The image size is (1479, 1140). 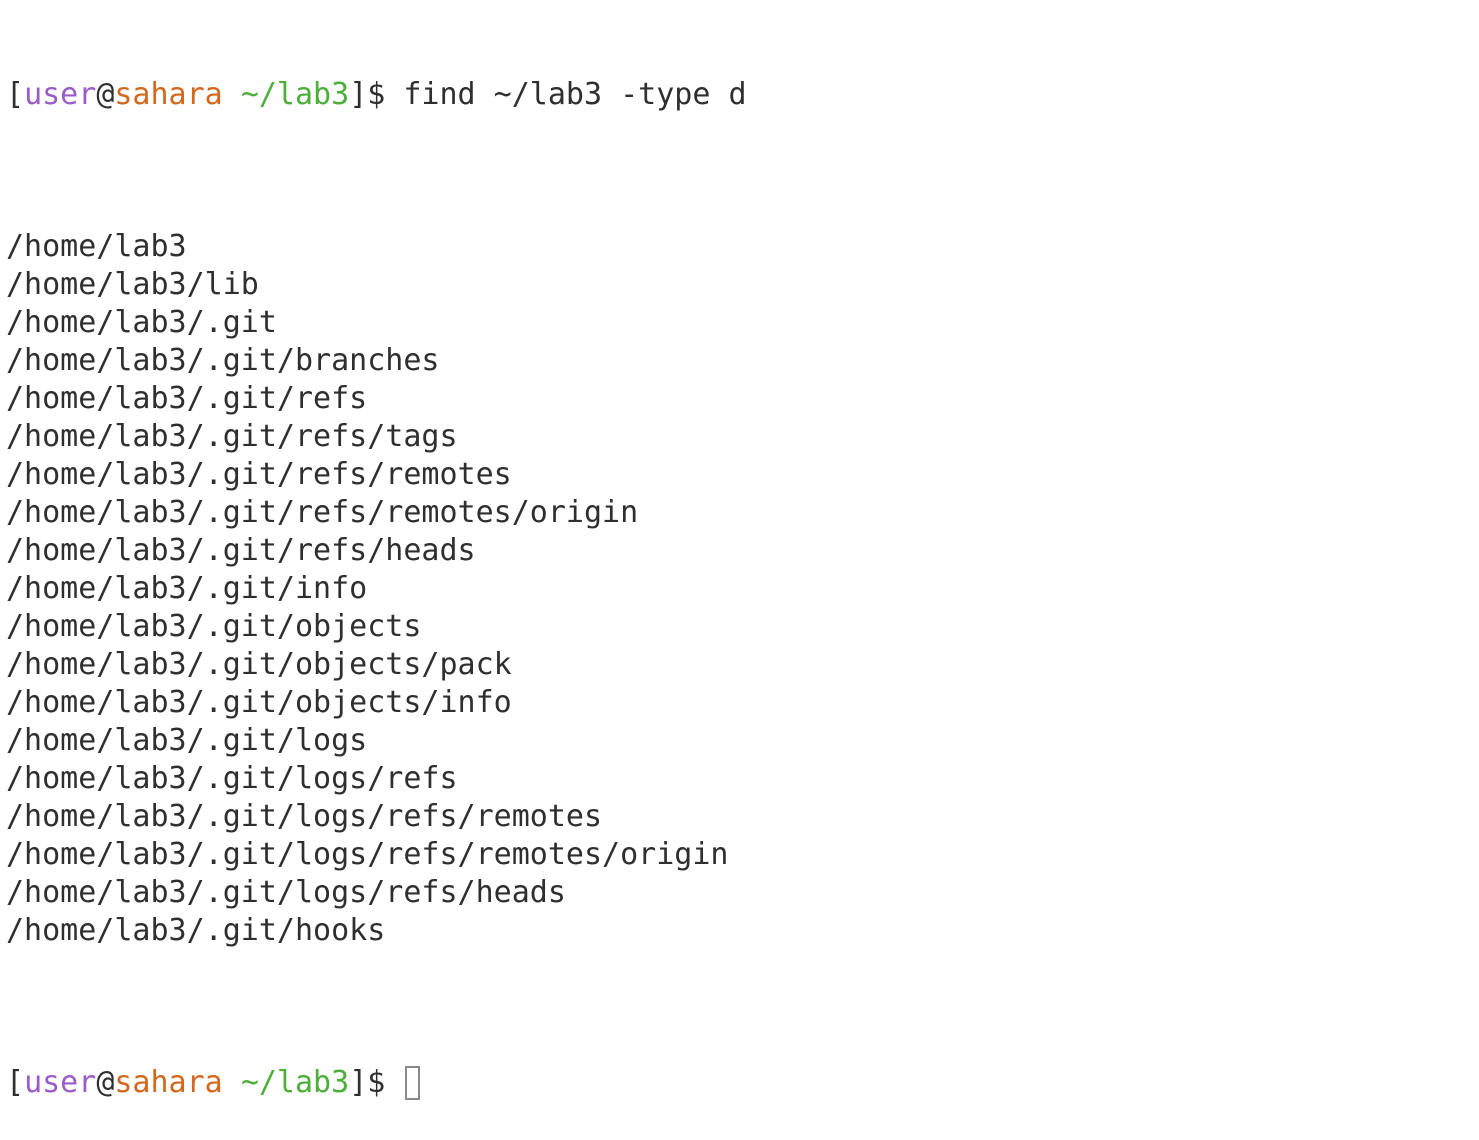 What do you see at coordinates (141, 322) in the screenshot?
I see `output-line: /home/lab3/.git` at bounding box center [141, 322].